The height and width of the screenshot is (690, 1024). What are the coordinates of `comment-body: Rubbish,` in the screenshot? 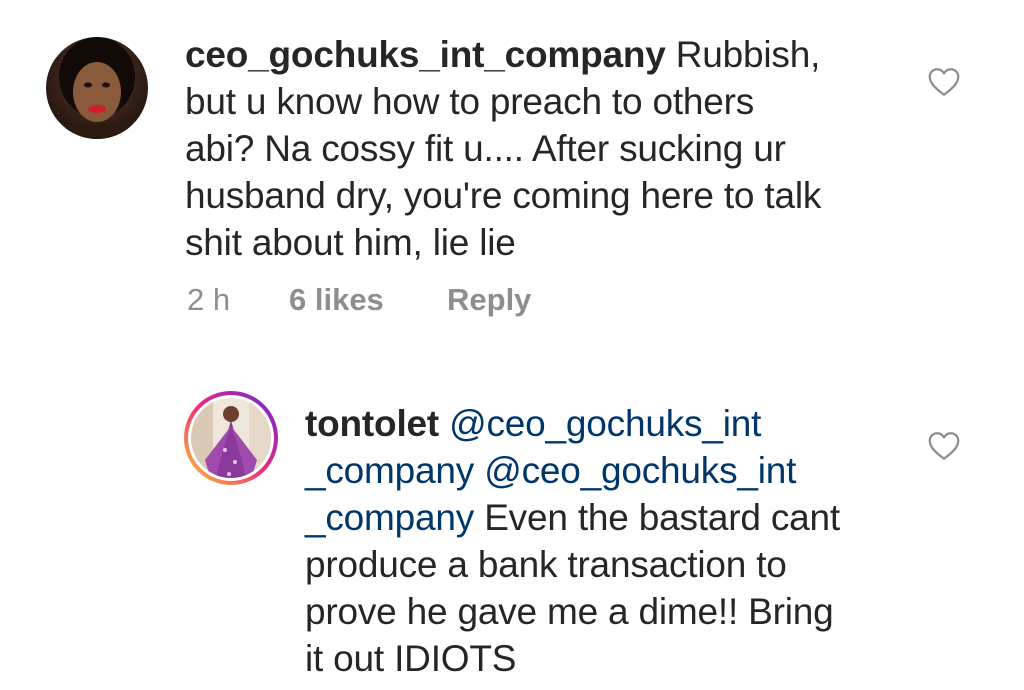 It's located at (743, 54).